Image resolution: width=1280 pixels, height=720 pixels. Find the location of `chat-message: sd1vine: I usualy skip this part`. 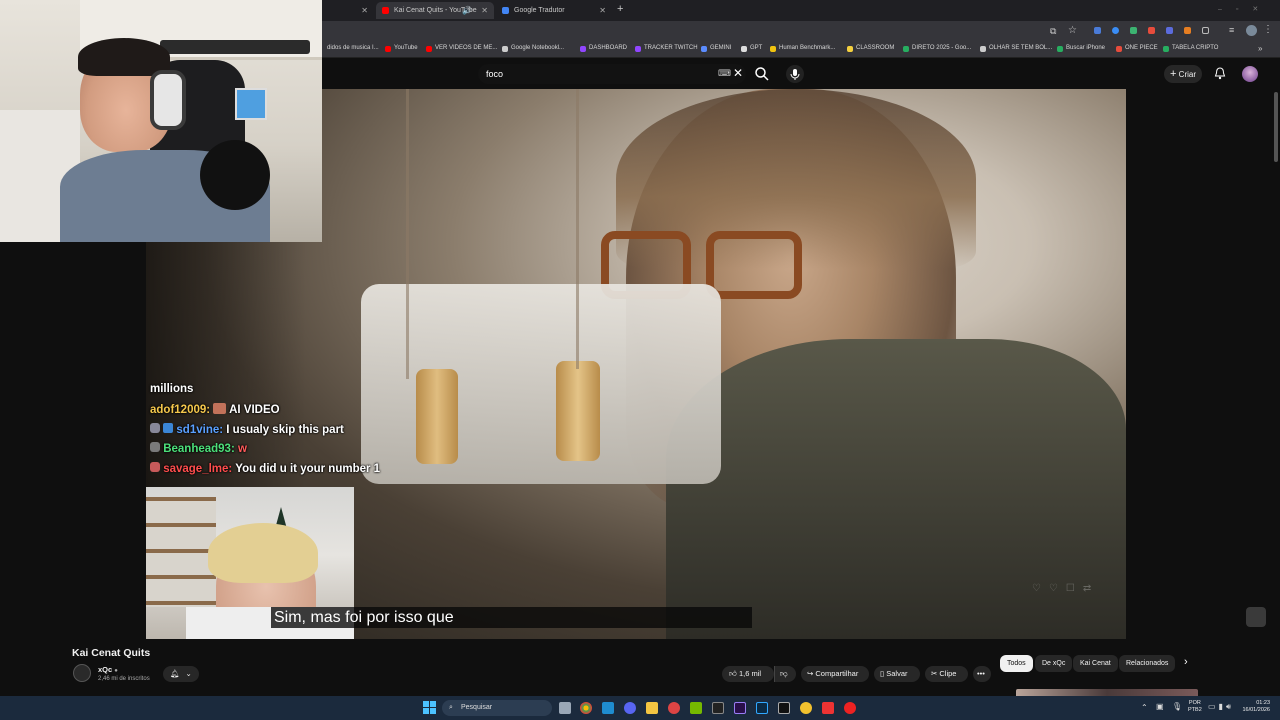

chat-message: sd1vine: I usualy skip this part is located at coordinates (247, 429).